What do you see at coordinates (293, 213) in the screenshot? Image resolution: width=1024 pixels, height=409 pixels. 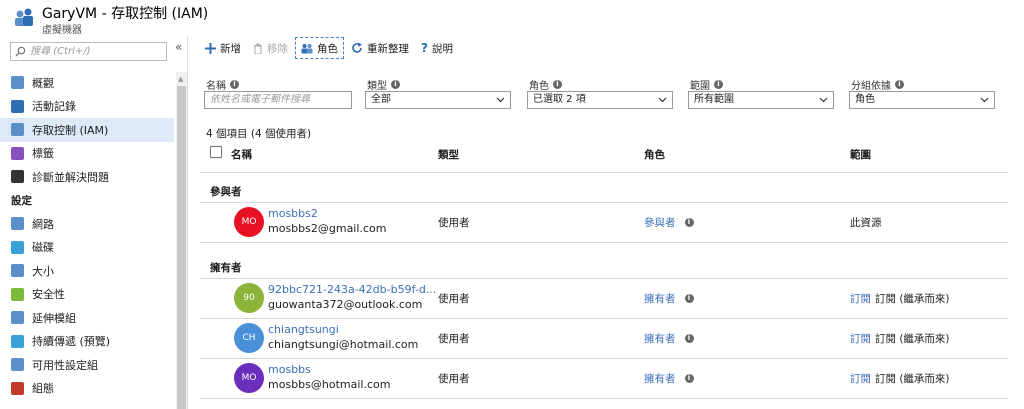 I see `user-name-link: mosbbs2` at bounding box center [293, 213].